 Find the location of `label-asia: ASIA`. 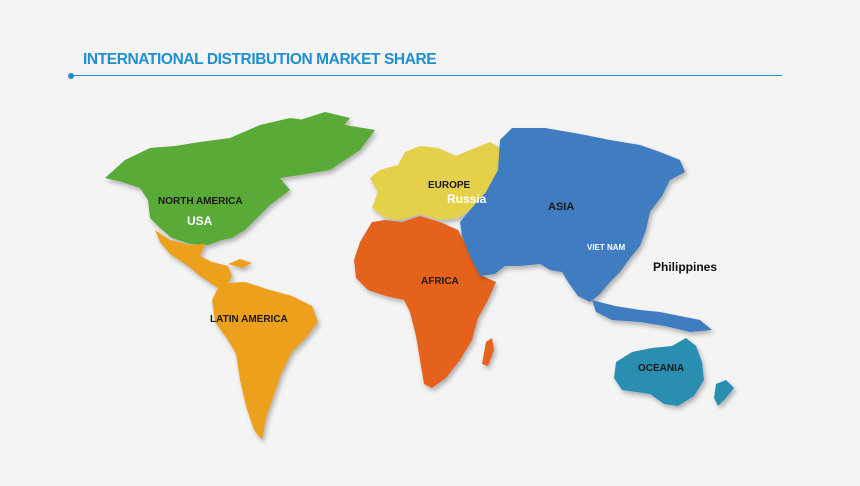

label-asia: ASIA is located at coordinates (561, 207).